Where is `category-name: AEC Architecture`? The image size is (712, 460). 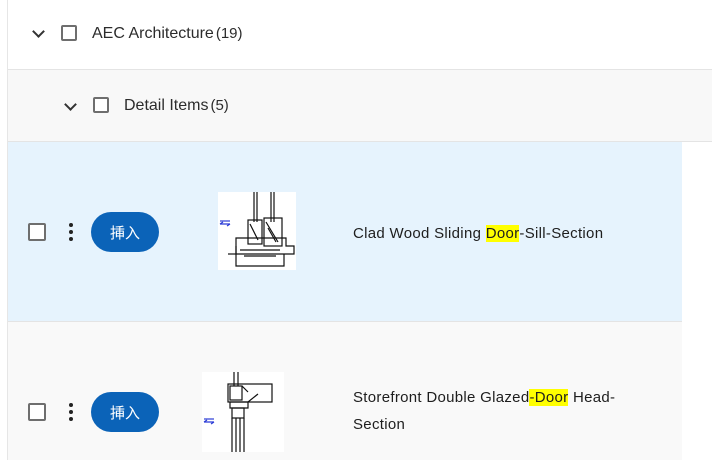 category-name: AEC Architecture is located at coordinates (153, 33).